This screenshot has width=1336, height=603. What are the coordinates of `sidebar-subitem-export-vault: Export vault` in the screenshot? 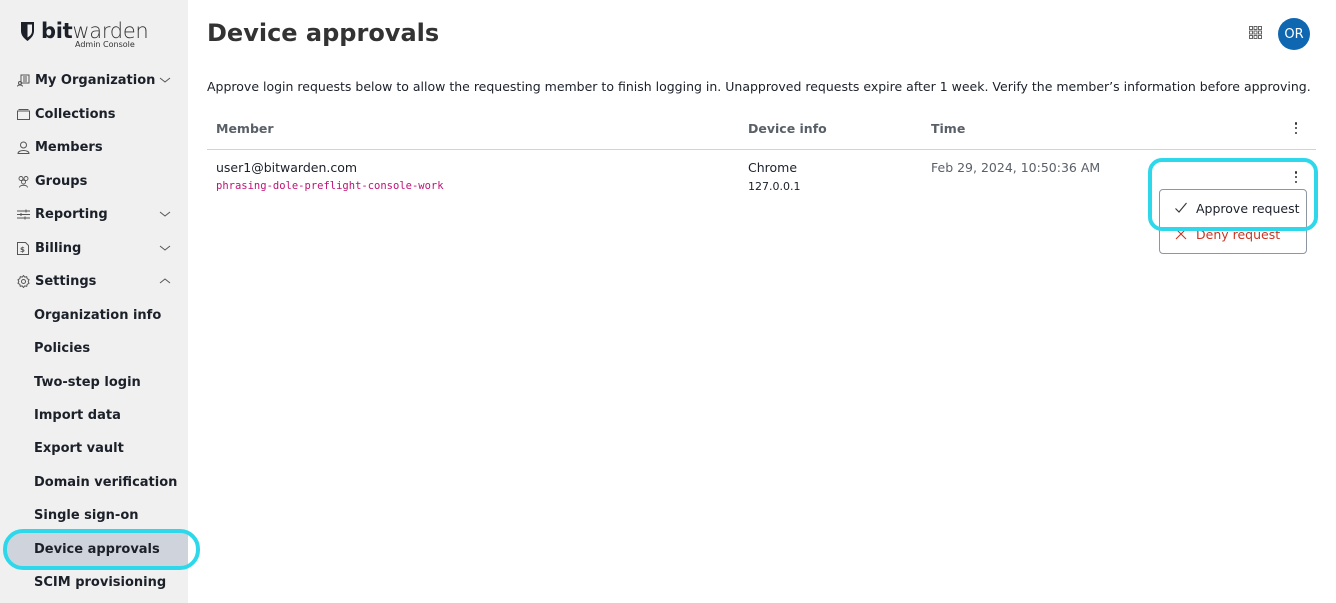 It's located at (79, 448).